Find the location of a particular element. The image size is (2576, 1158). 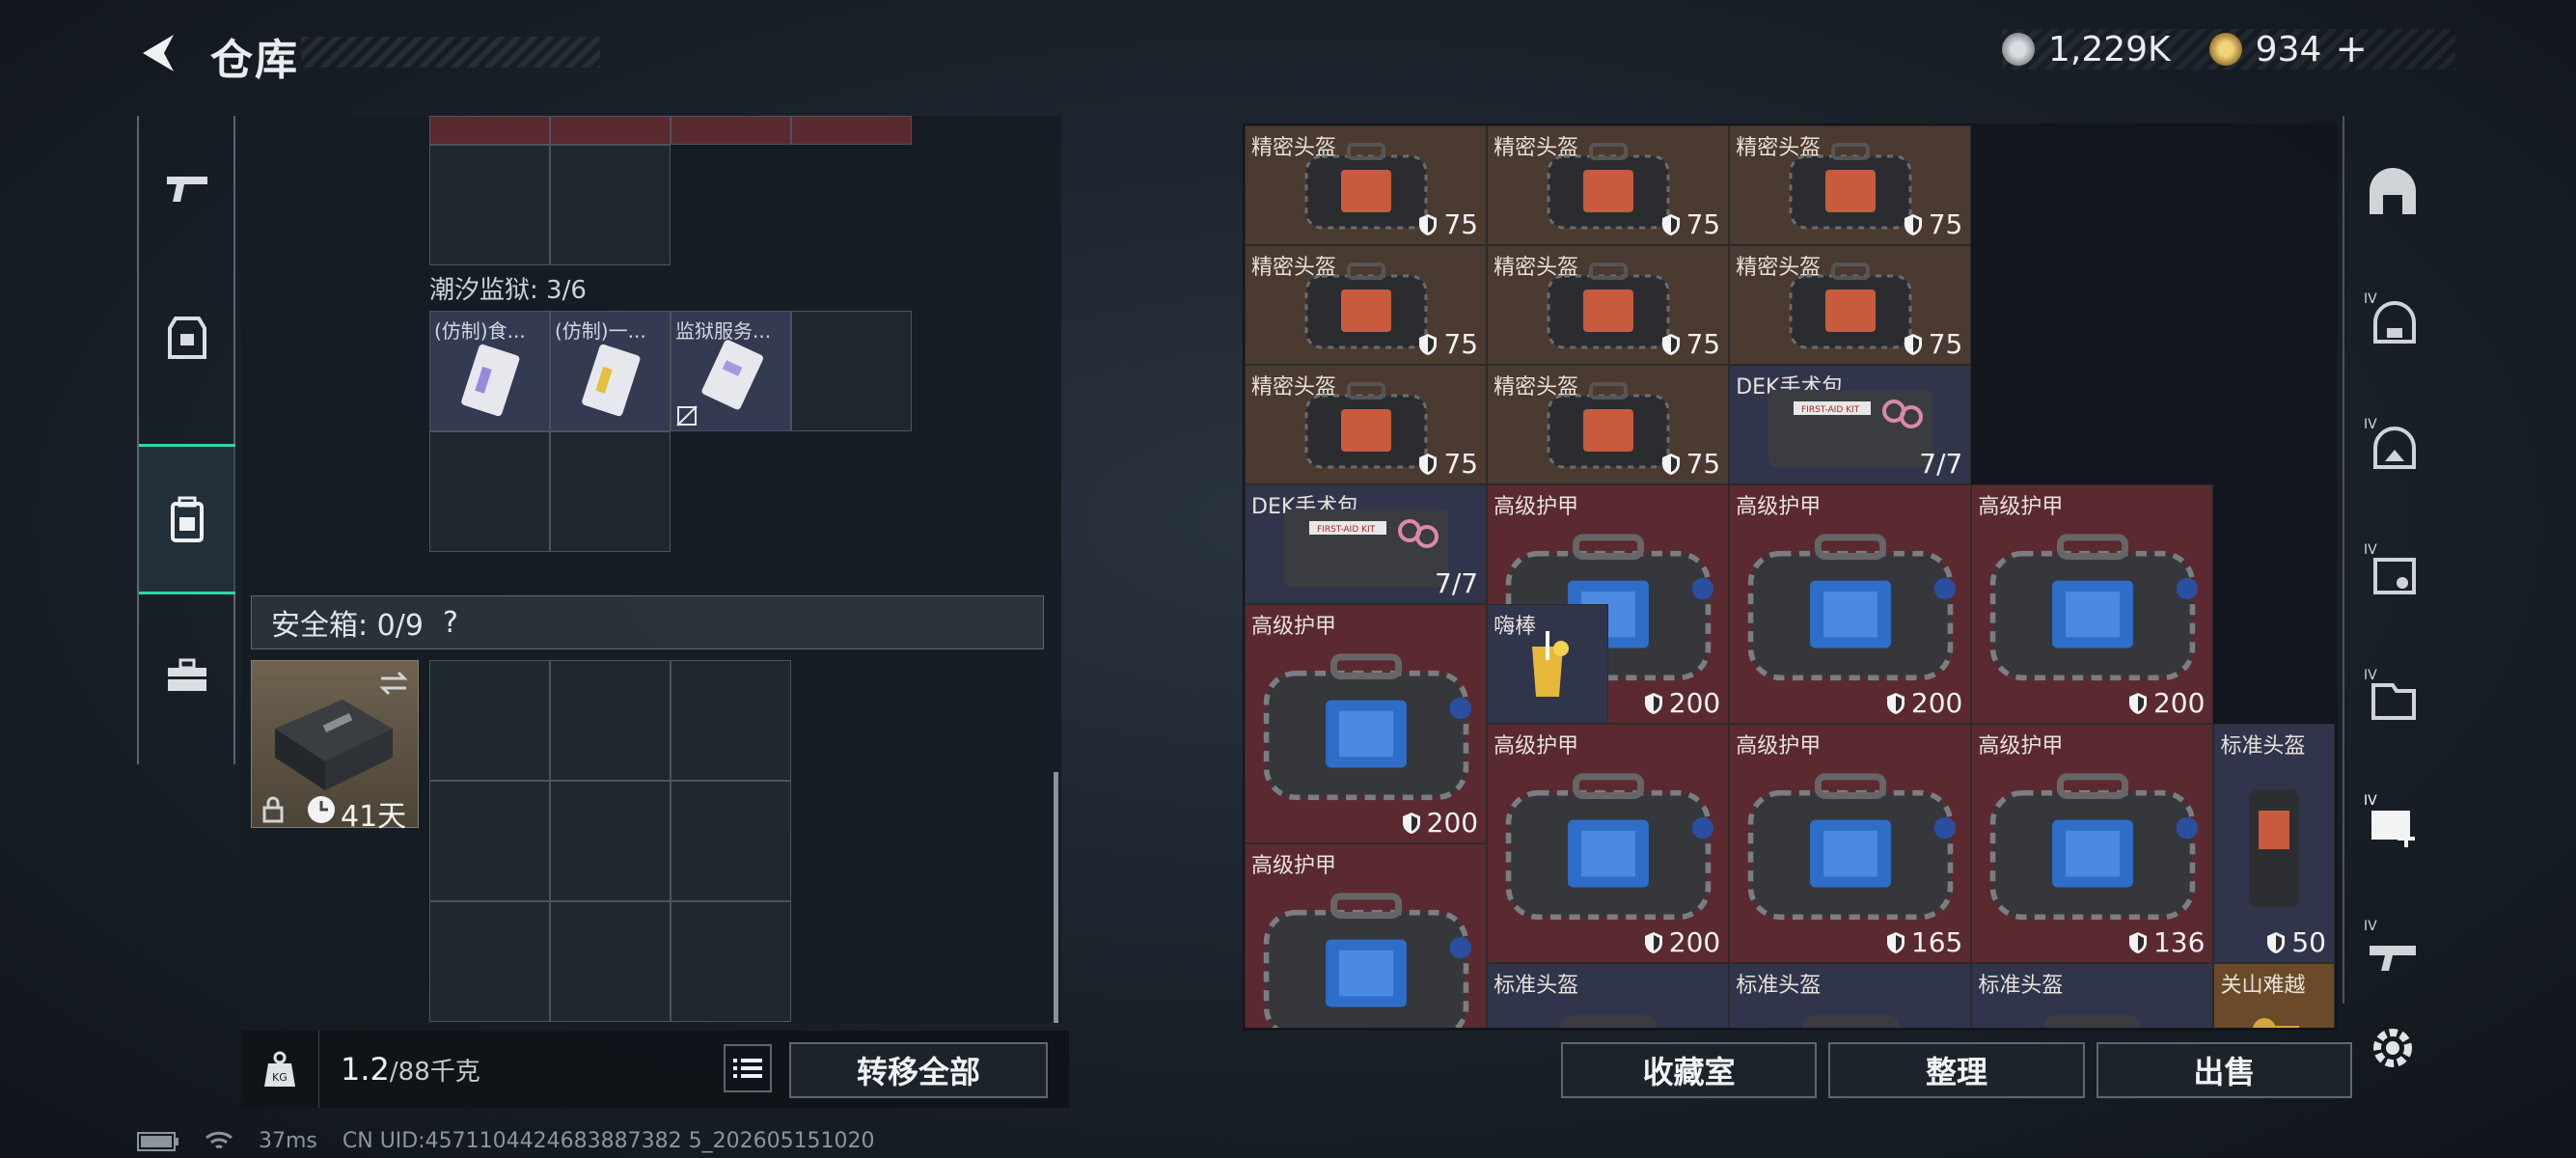

tier4-rig-icon: IV is located at coordinates (2393, 695).